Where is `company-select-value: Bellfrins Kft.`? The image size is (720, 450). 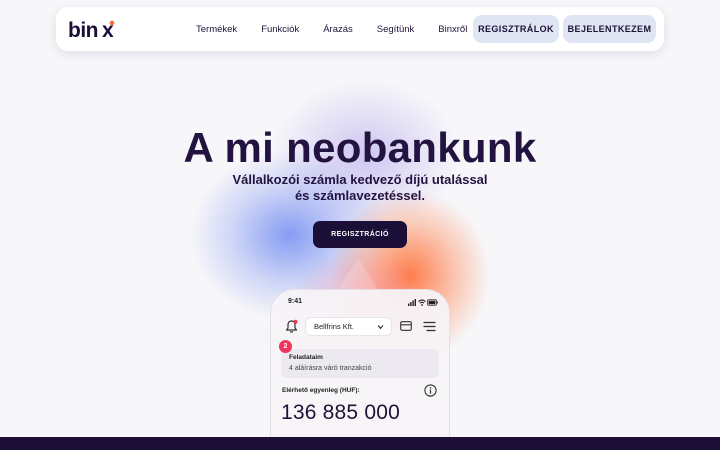
company-select-value: Bellfrins Kft. is located at coordinates (334, 326).